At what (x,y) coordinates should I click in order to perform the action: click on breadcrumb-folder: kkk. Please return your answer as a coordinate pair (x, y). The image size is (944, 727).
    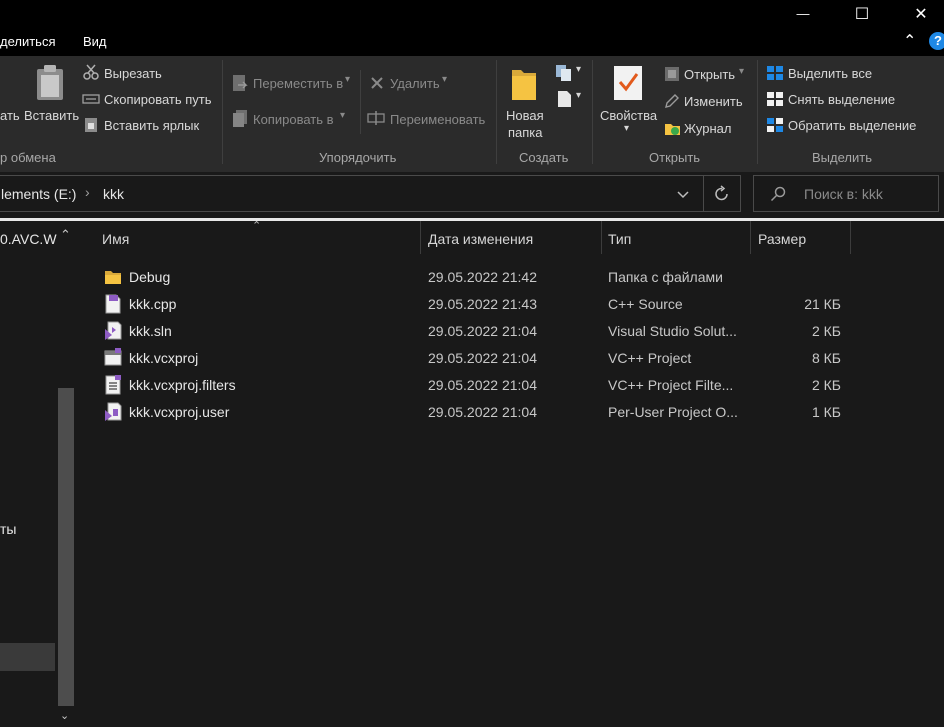
    Looking at the image, I should click on (113, 194).